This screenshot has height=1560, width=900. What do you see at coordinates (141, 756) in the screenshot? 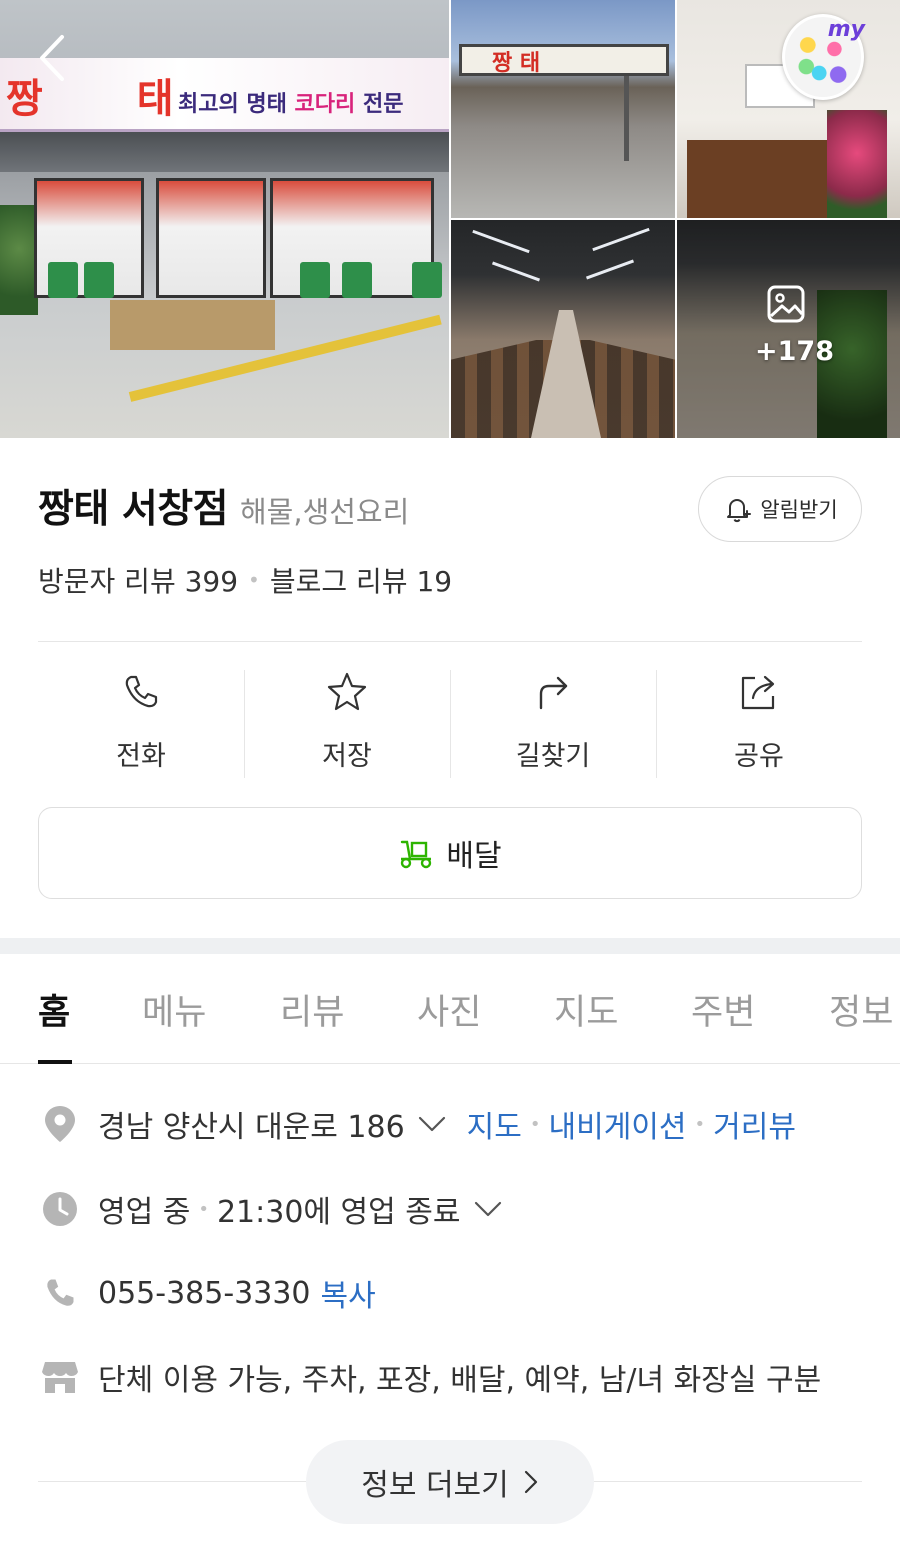
I see `call-label: 전화` at bounding box center [141, 756].